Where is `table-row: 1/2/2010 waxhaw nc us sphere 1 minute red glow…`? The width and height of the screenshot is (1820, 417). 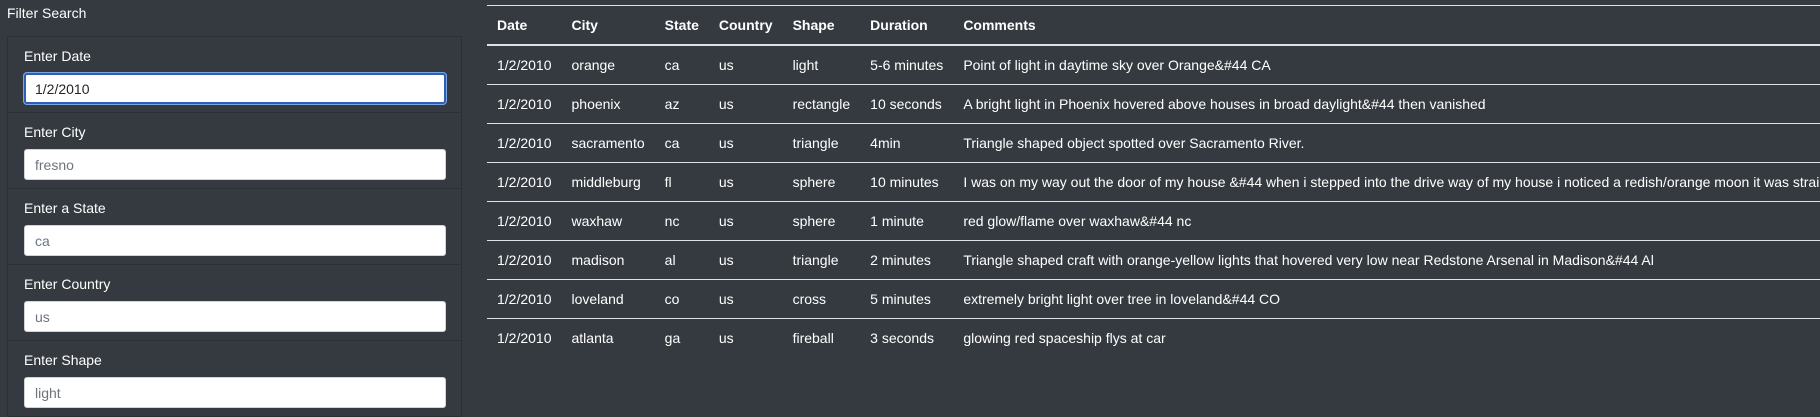 table-row: 1/2/2010 waxhaw nc us sphere 1 minute red glow… is located at coordinates (1153, 221).